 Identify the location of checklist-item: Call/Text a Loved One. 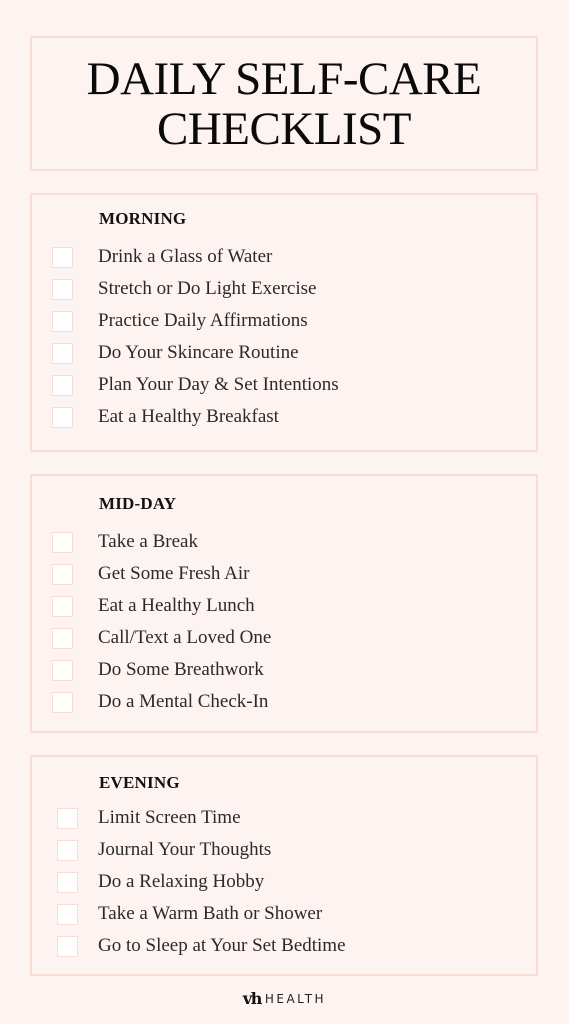
(161, 638).